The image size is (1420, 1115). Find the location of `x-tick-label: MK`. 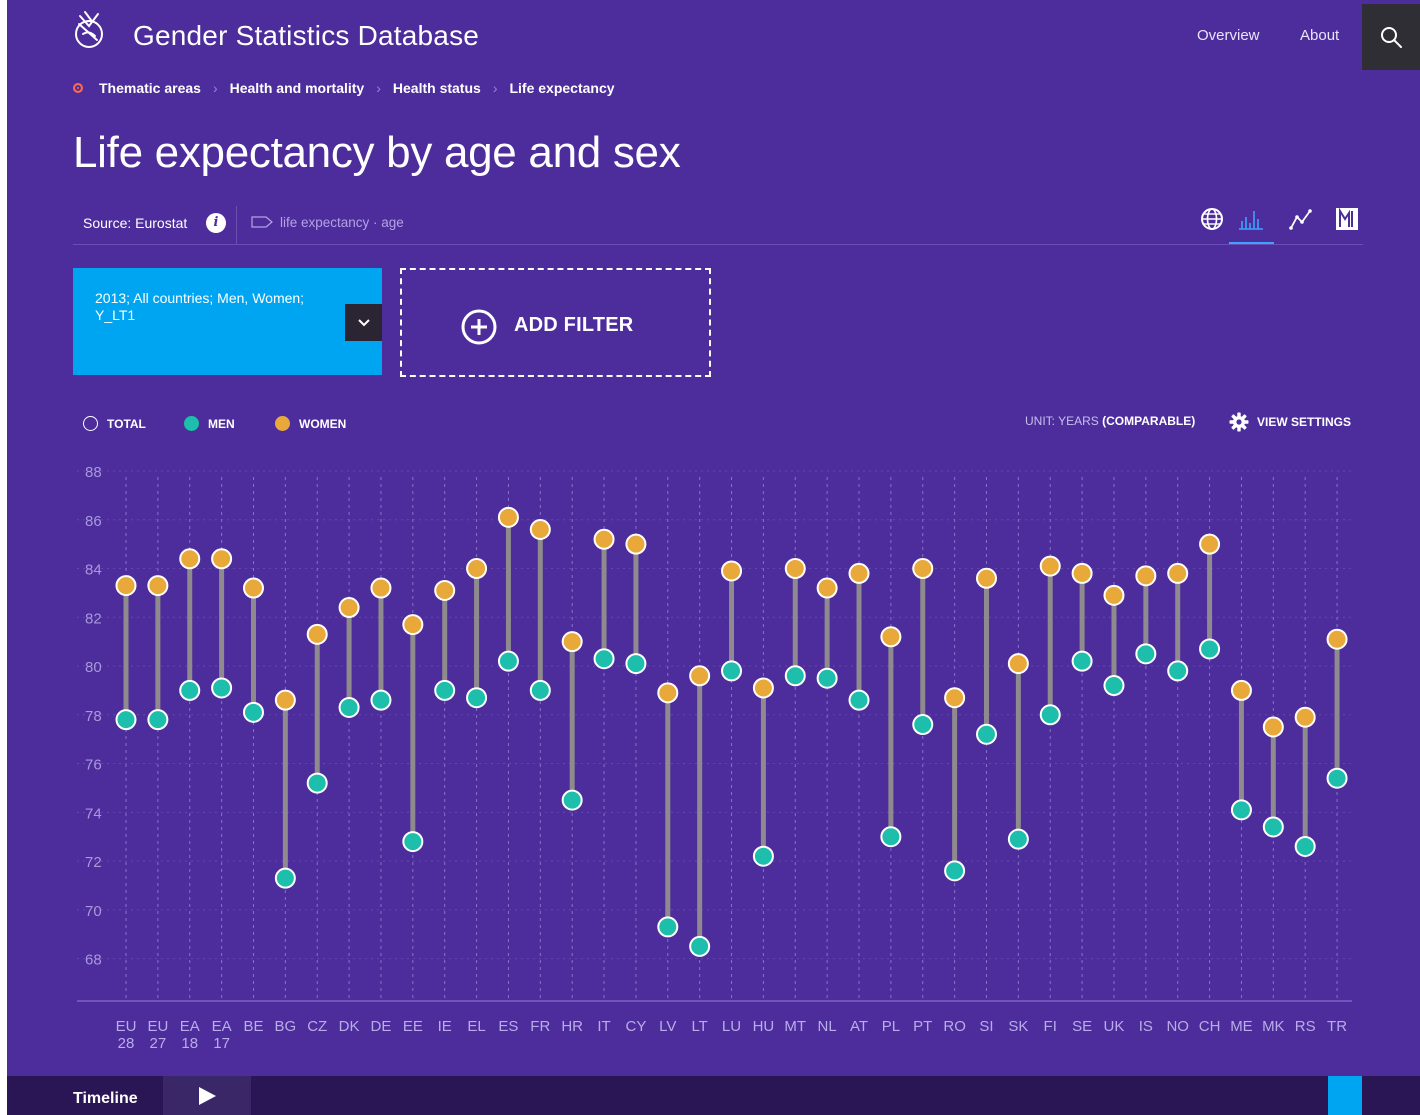

x-tick-label: MK is located at coordinates (1273, 1026).